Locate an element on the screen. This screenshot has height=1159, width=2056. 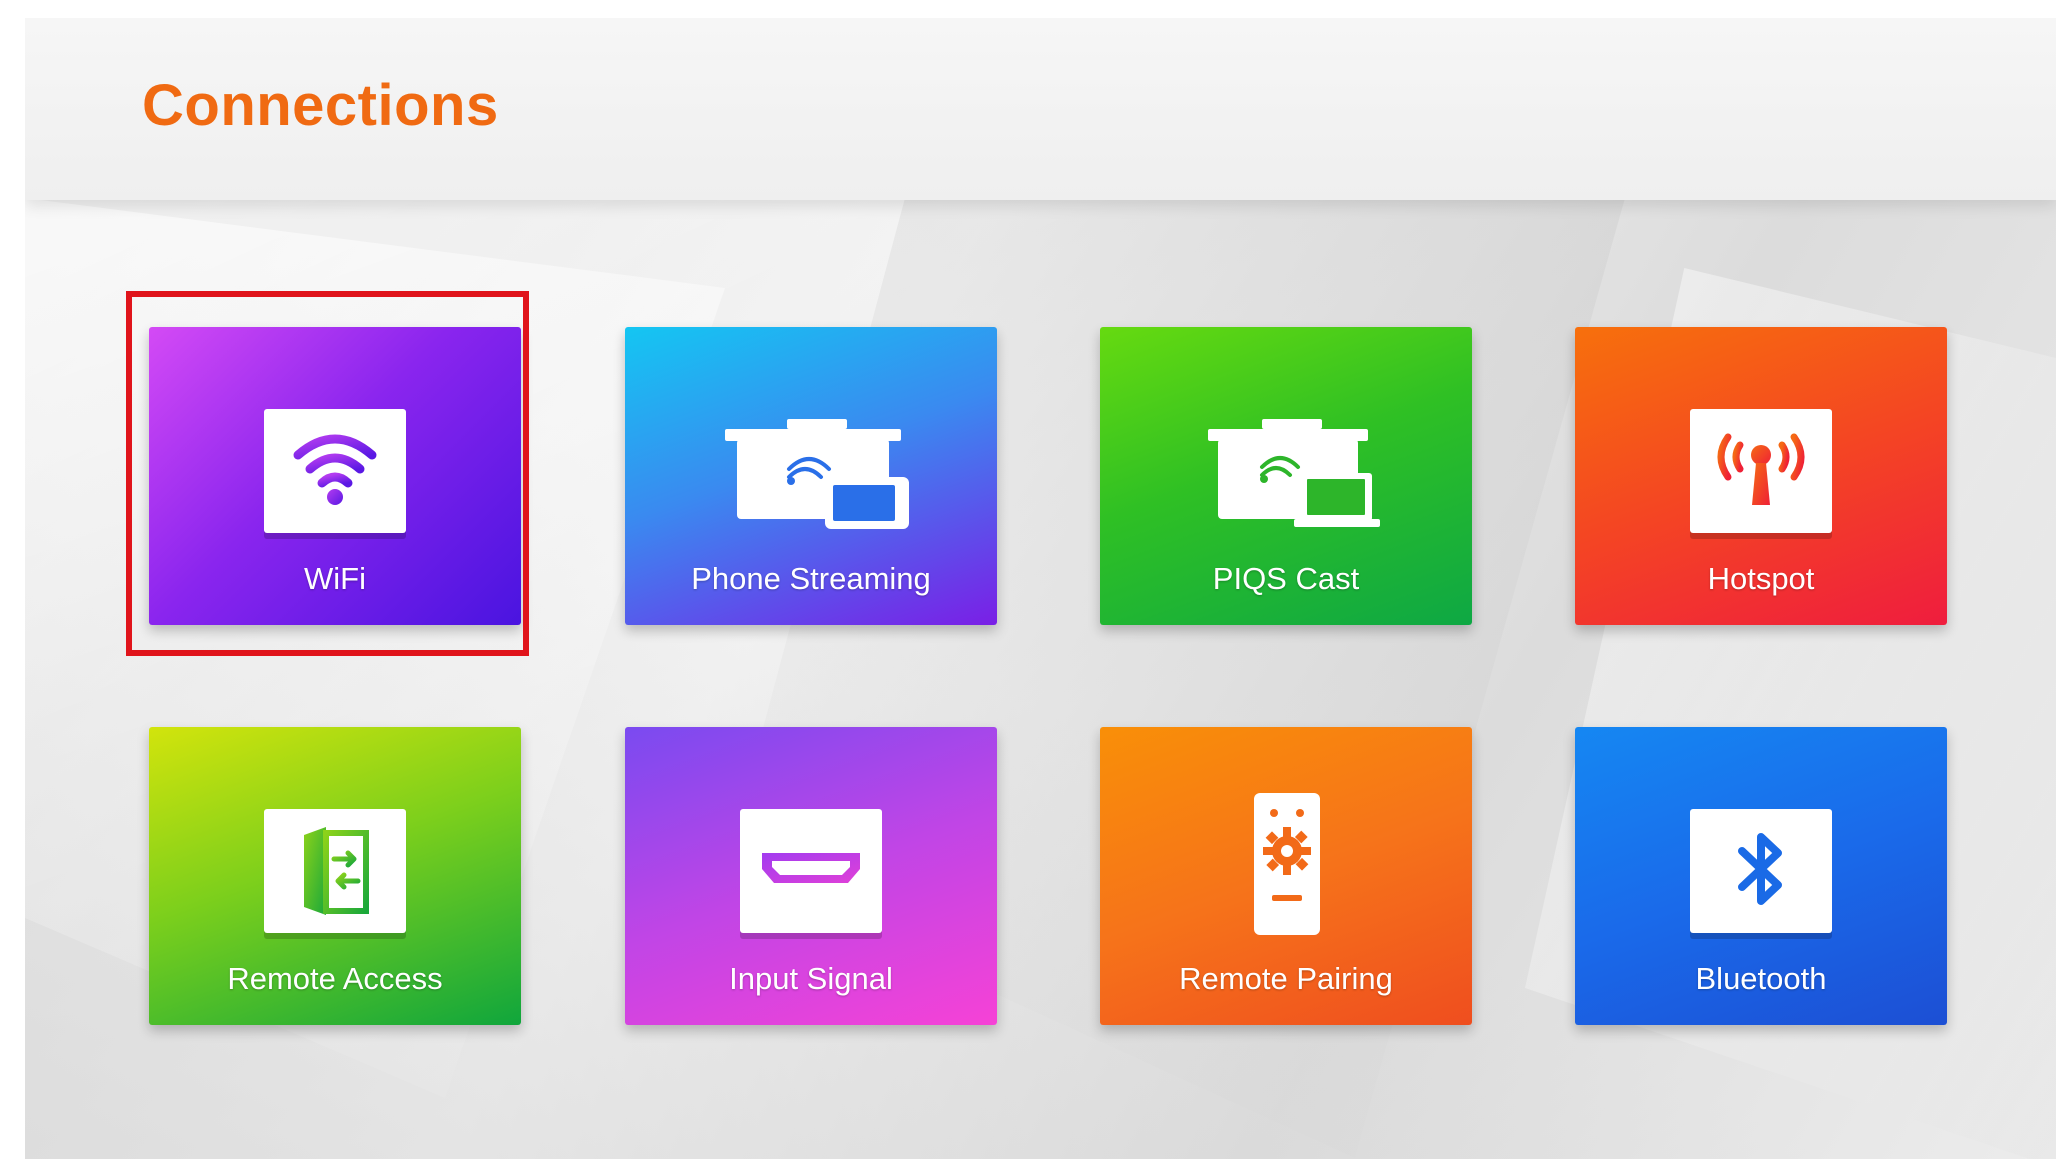
tile-label: Remote Pairing is located at coordinates (1286, 978).